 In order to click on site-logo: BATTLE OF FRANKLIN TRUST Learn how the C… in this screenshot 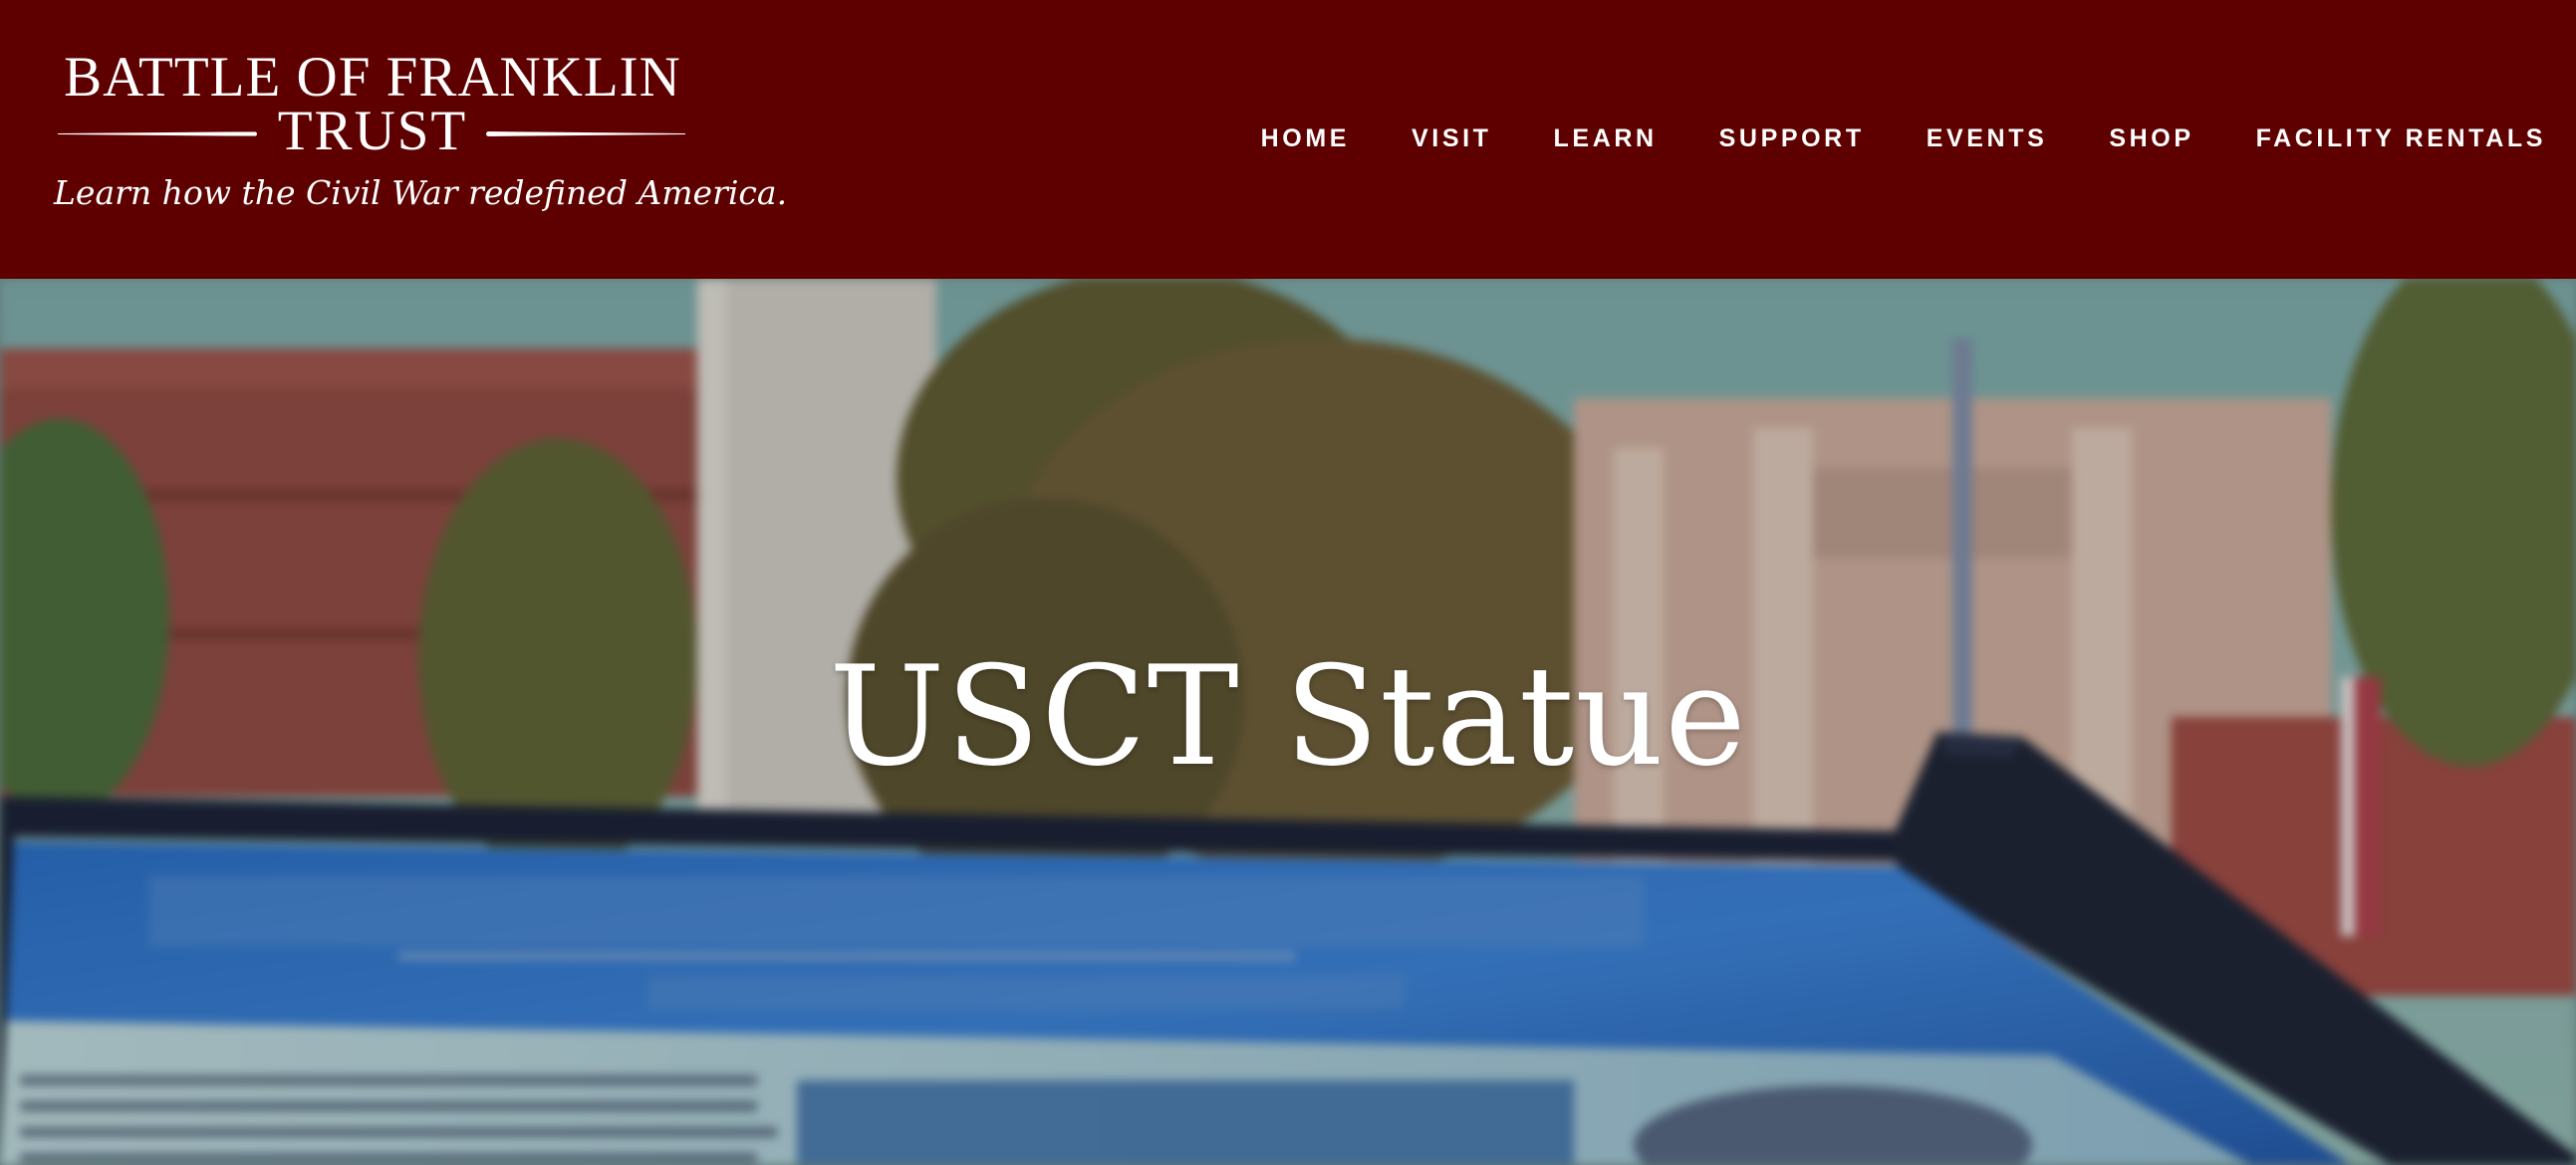, I will do `click(421, 141)`.